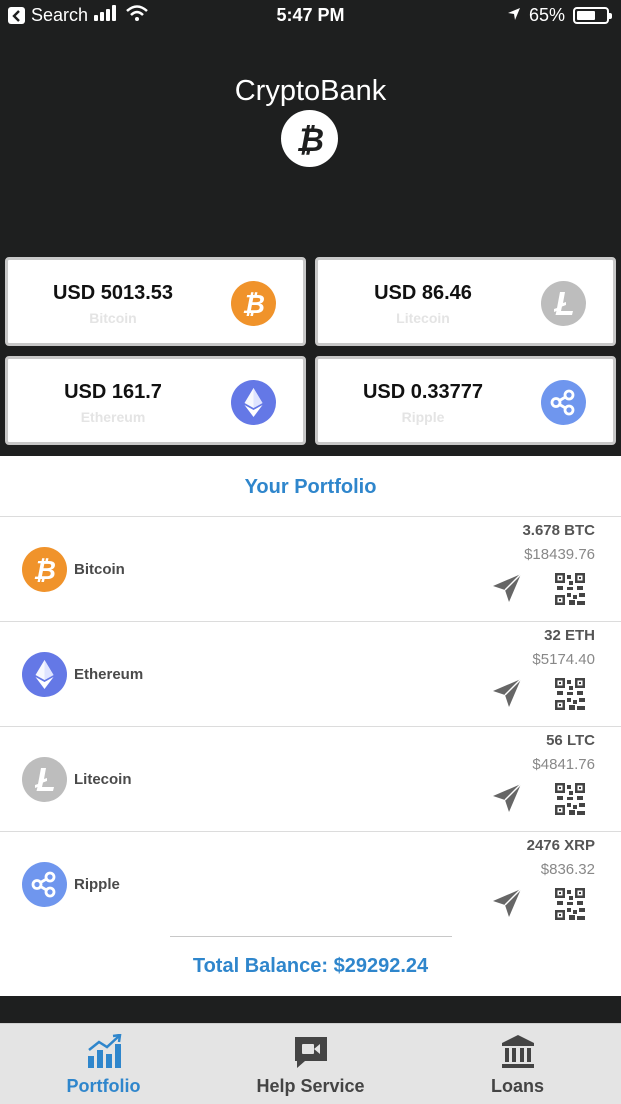 This screenshot has width=621, height=1104. I want to click on coin-usd-value: $5174.40, so click(563, 659).